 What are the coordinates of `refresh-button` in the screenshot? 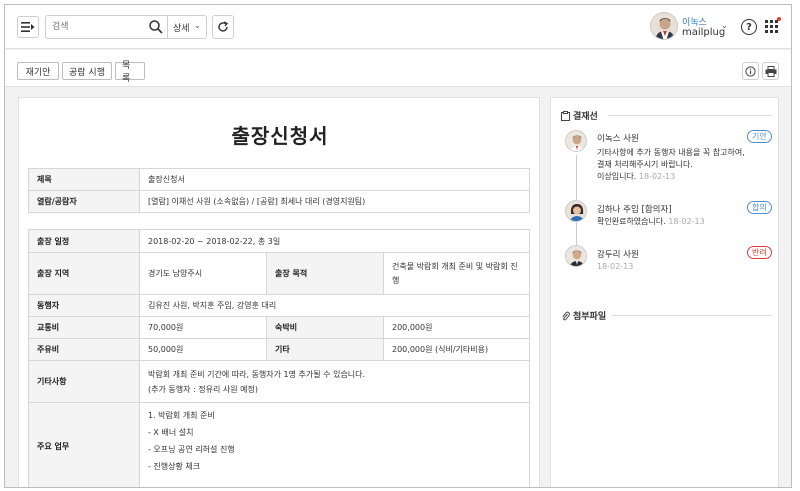 It's located at (223, 27).